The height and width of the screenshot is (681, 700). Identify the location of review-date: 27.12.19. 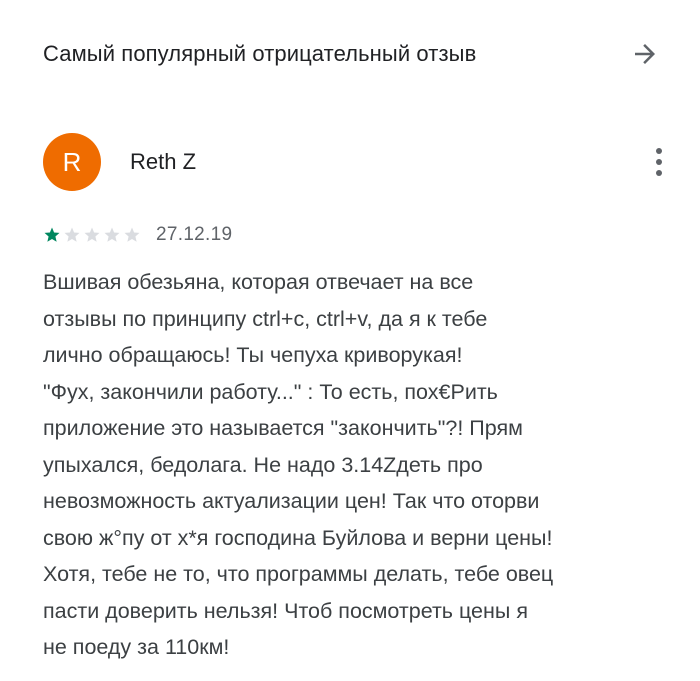
(194, 234).